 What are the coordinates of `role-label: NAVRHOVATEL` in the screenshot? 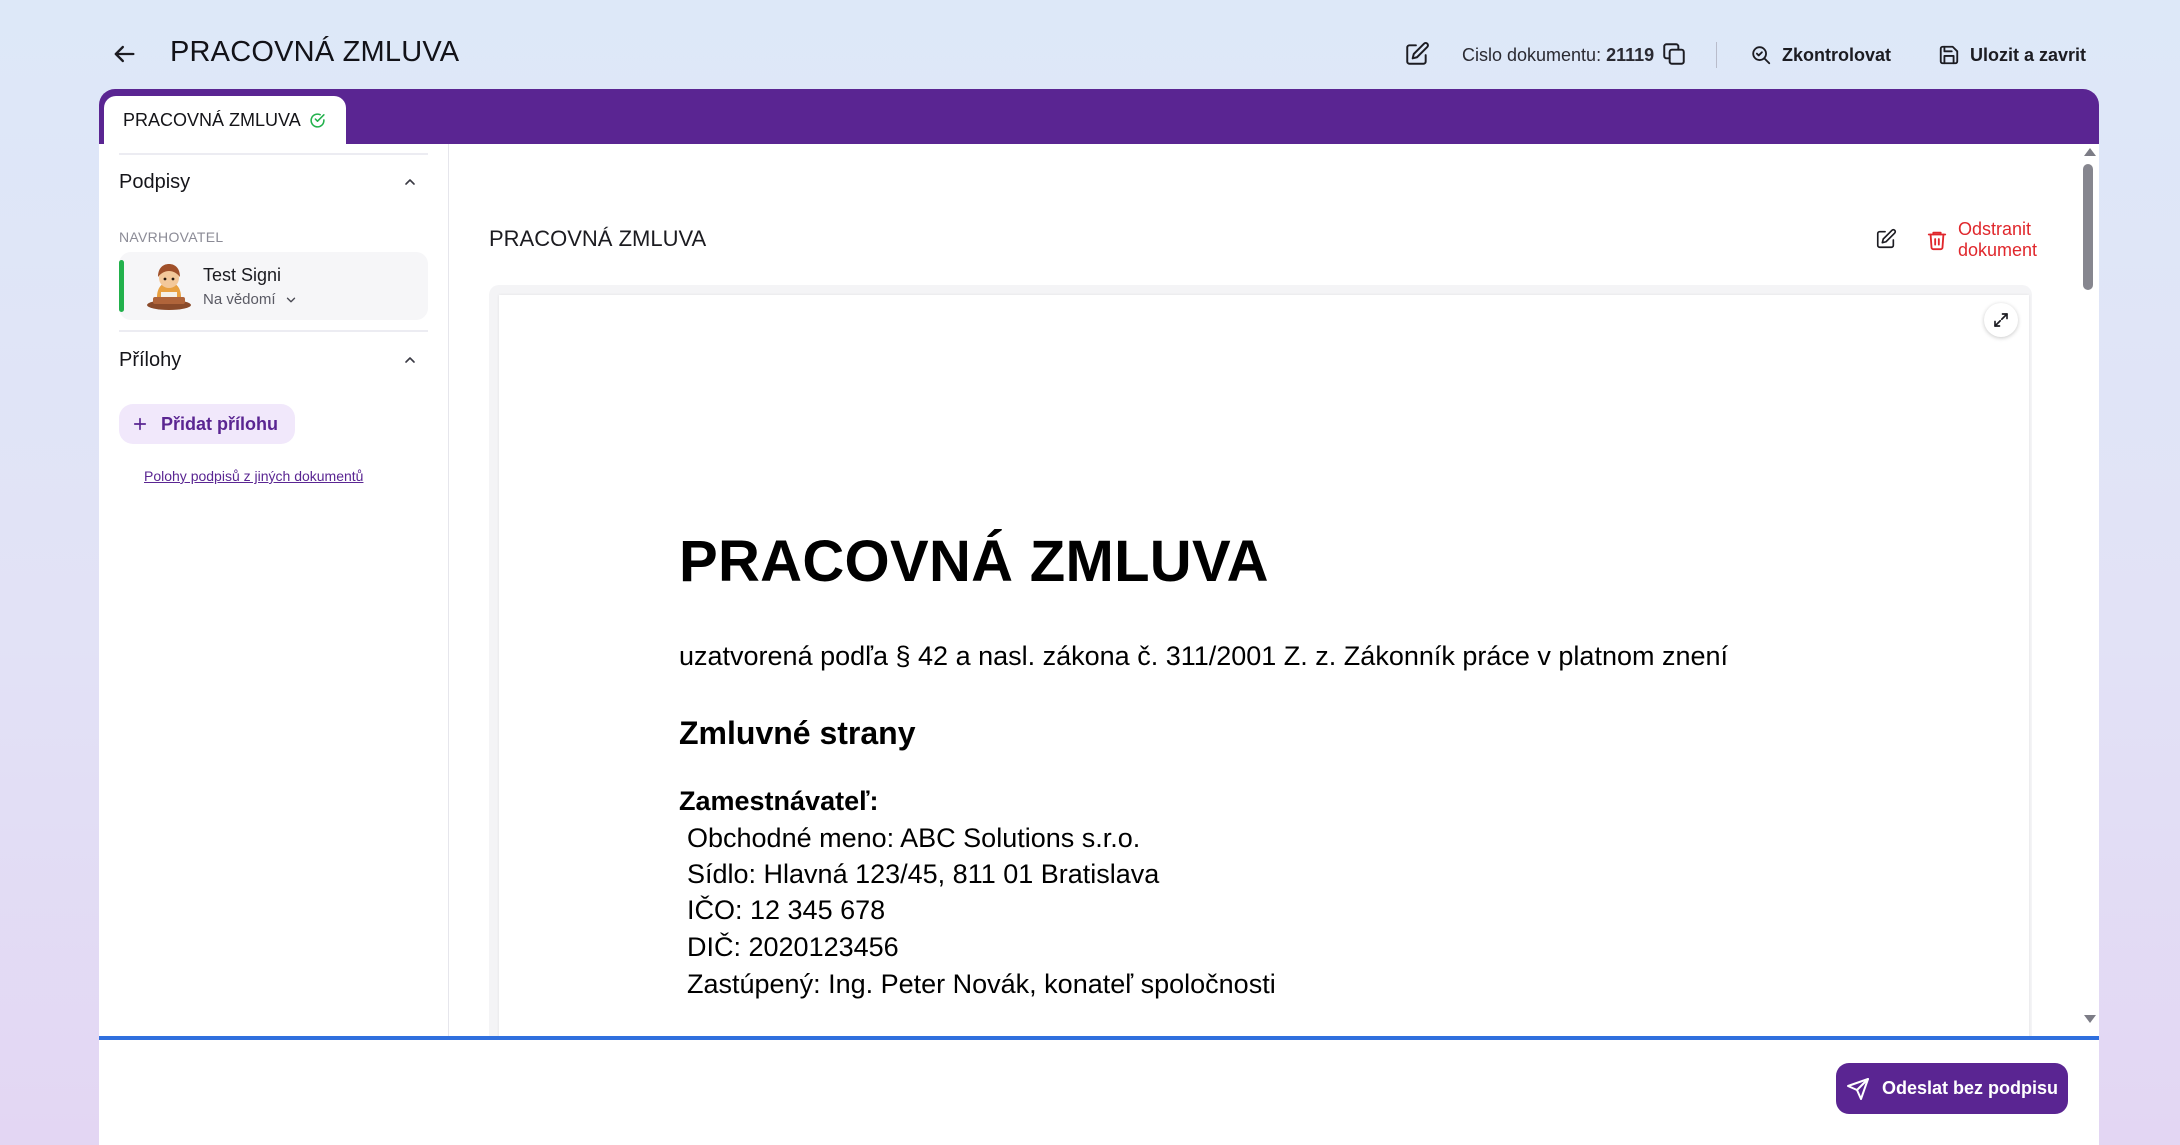 It's located at (171, 237).